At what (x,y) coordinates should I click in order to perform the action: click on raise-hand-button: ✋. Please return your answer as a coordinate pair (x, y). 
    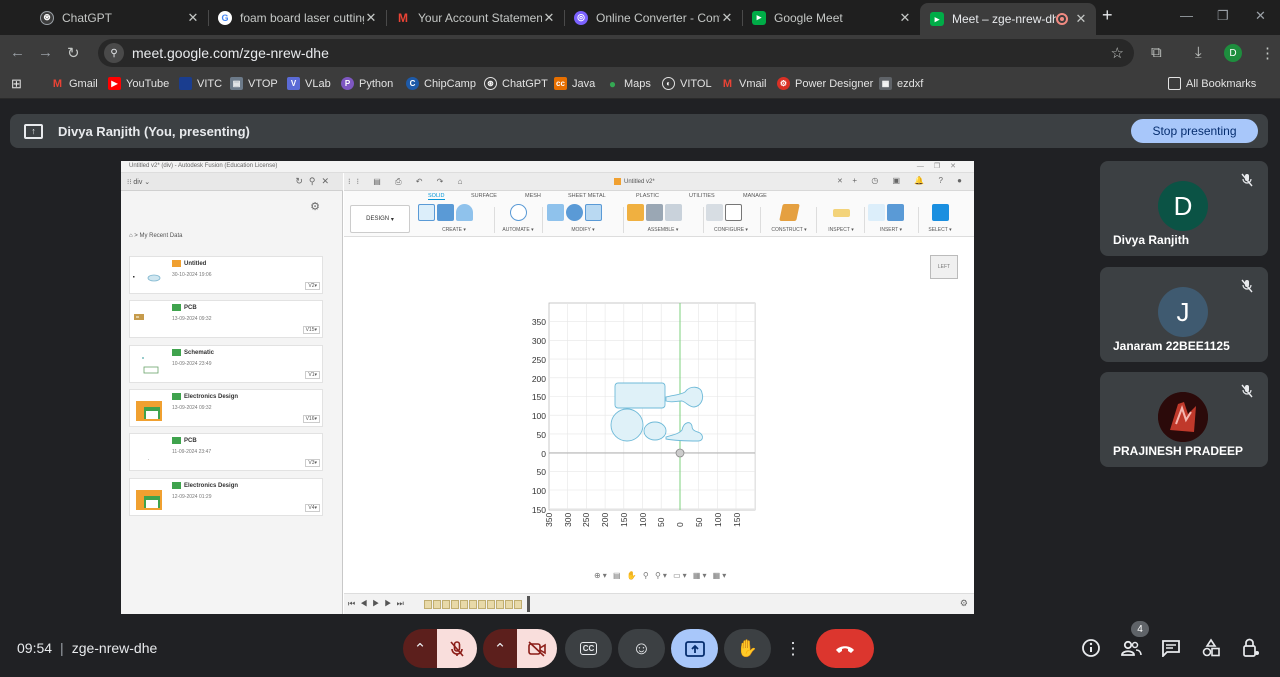
    Looking at the image, I should click on (747, 648).